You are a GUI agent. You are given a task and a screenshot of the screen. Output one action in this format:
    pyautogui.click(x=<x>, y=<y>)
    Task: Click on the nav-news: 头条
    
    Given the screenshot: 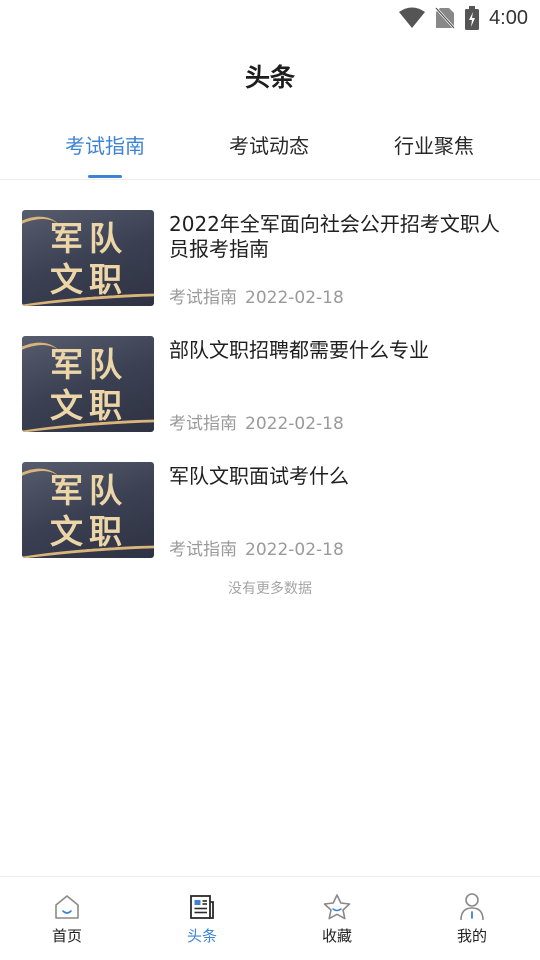 What is the action you would take?
    pyautogui.click(x=202, y=918)
    